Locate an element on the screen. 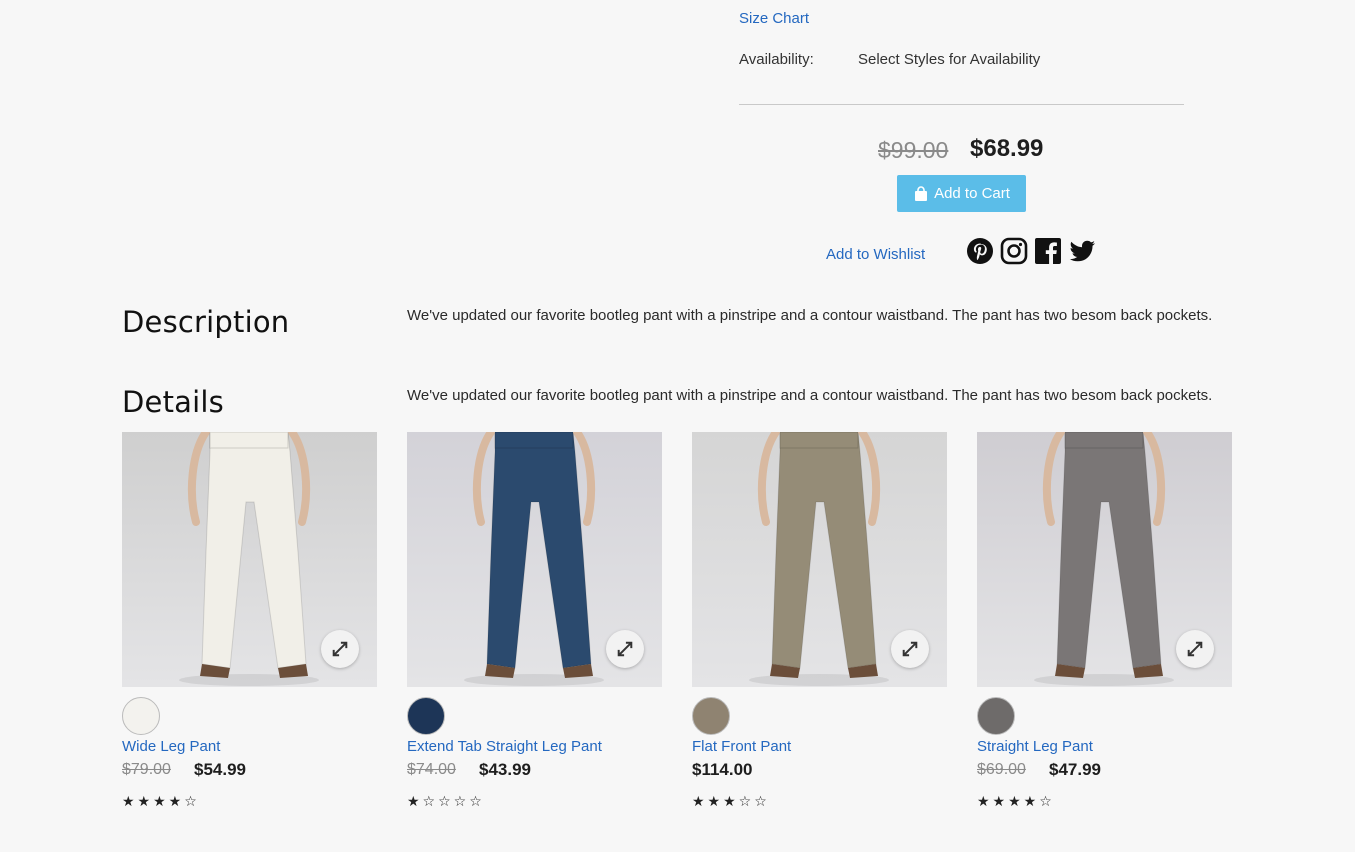  divider is located at coordinates (961, 104).